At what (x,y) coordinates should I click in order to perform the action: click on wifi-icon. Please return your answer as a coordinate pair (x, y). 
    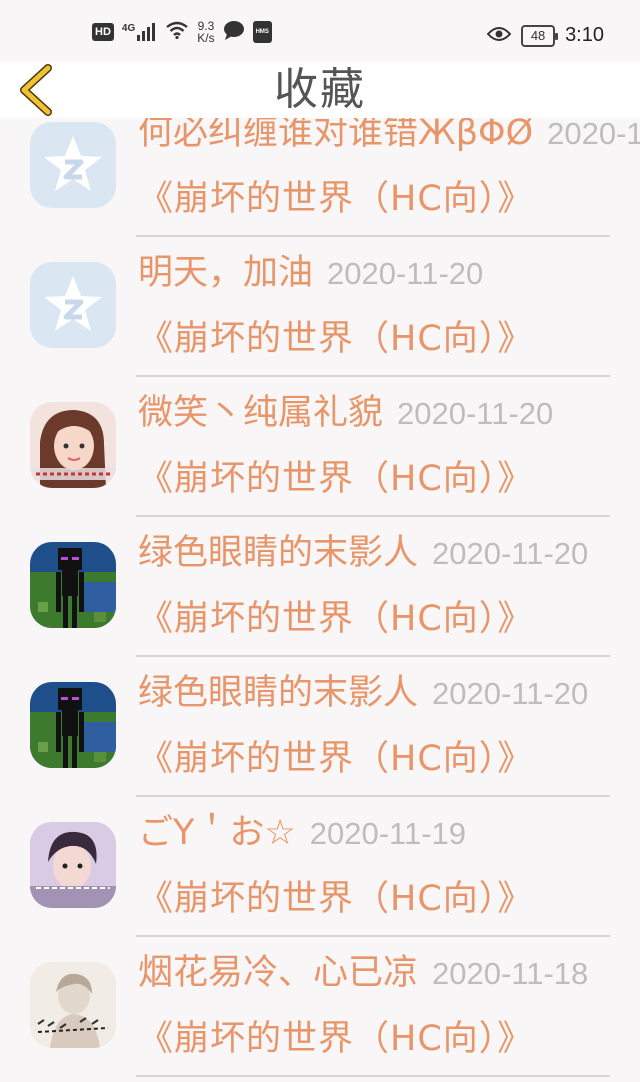
    Looking at the image, I should click on (177, 32).